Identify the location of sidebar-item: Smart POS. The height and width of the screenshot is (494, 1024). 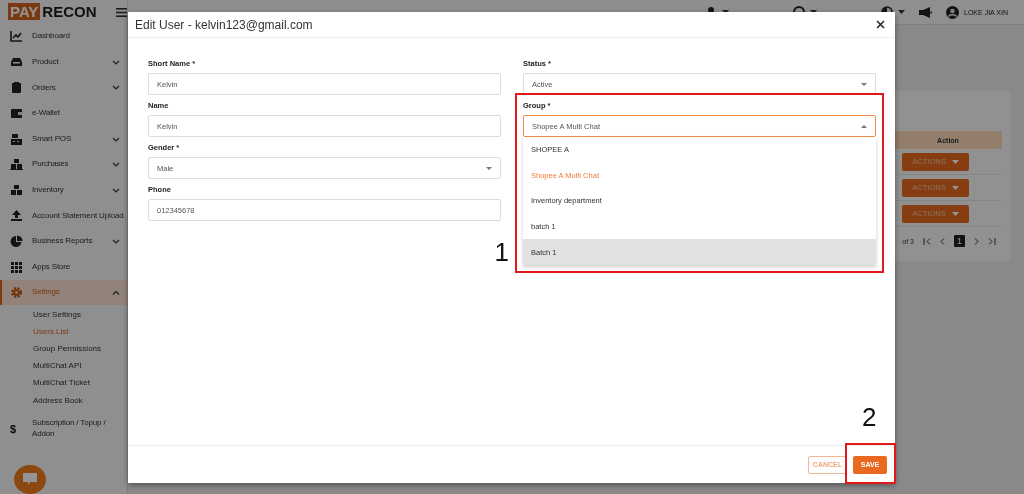
(63, 139).